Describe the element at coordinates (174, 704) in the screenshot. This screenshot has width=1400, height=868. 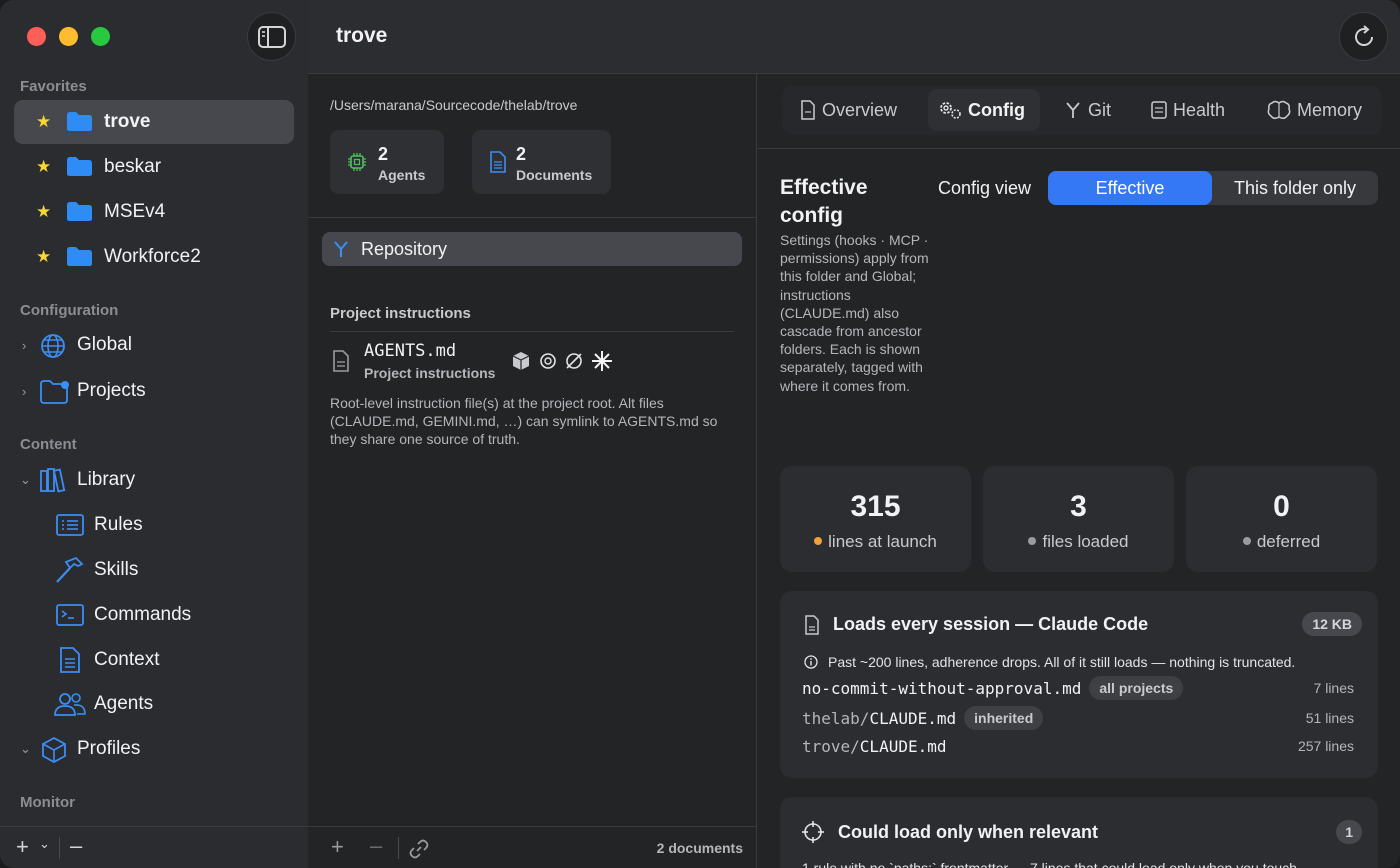
I see `sidebar-item-agents: Agents` at that location.